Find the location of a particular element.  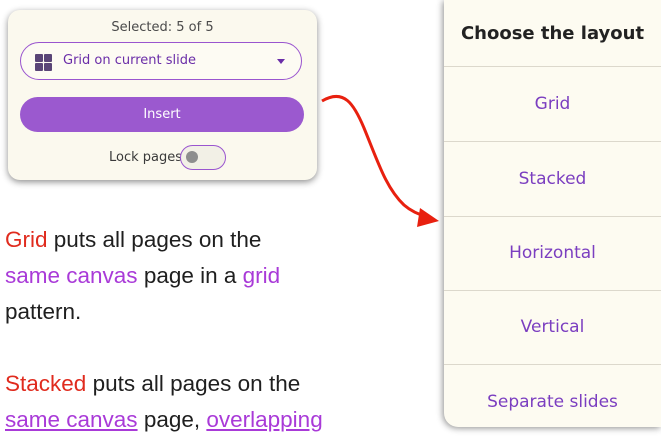

stacked-highlight-overlapping: overlapping is located at coordinates (264, 419).